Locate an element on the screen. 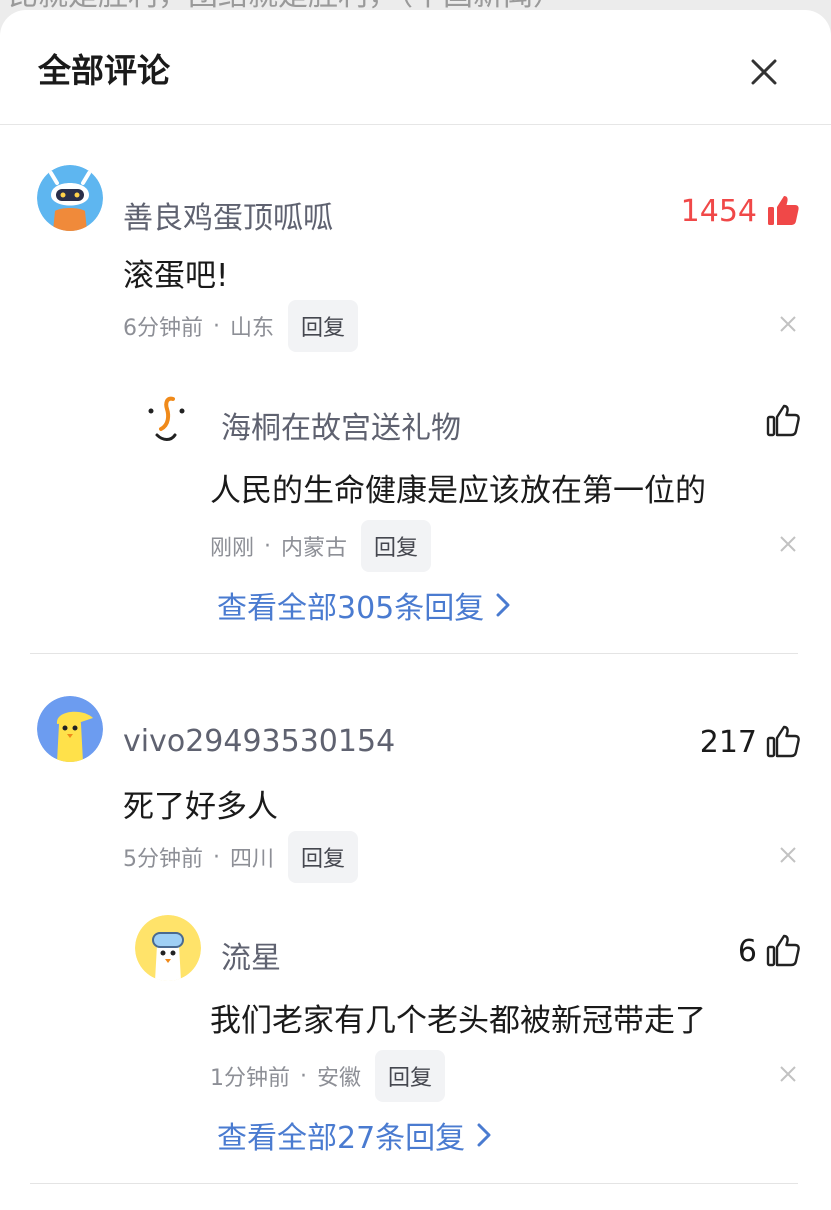  like-button: 6 is located at coordinates (769, 951).